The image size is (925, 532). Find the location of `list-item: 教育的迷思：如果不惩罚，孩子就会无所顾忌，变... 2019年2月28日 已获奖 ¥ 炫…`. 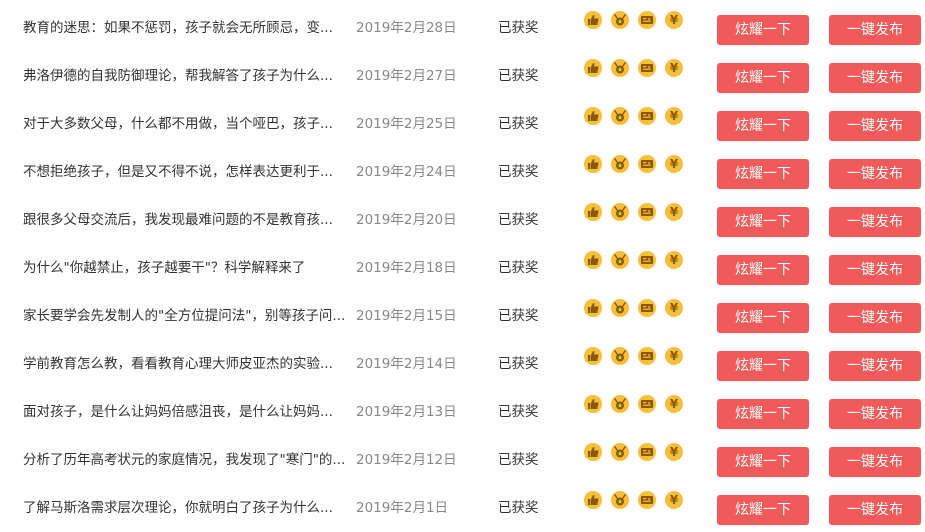

list-item: 教育的迷思：如果不惩罚，孩子就会无所顾忌，变... 2019年2月28日 已获奖 ¥ 炫… is located at coordinates (462, 28).